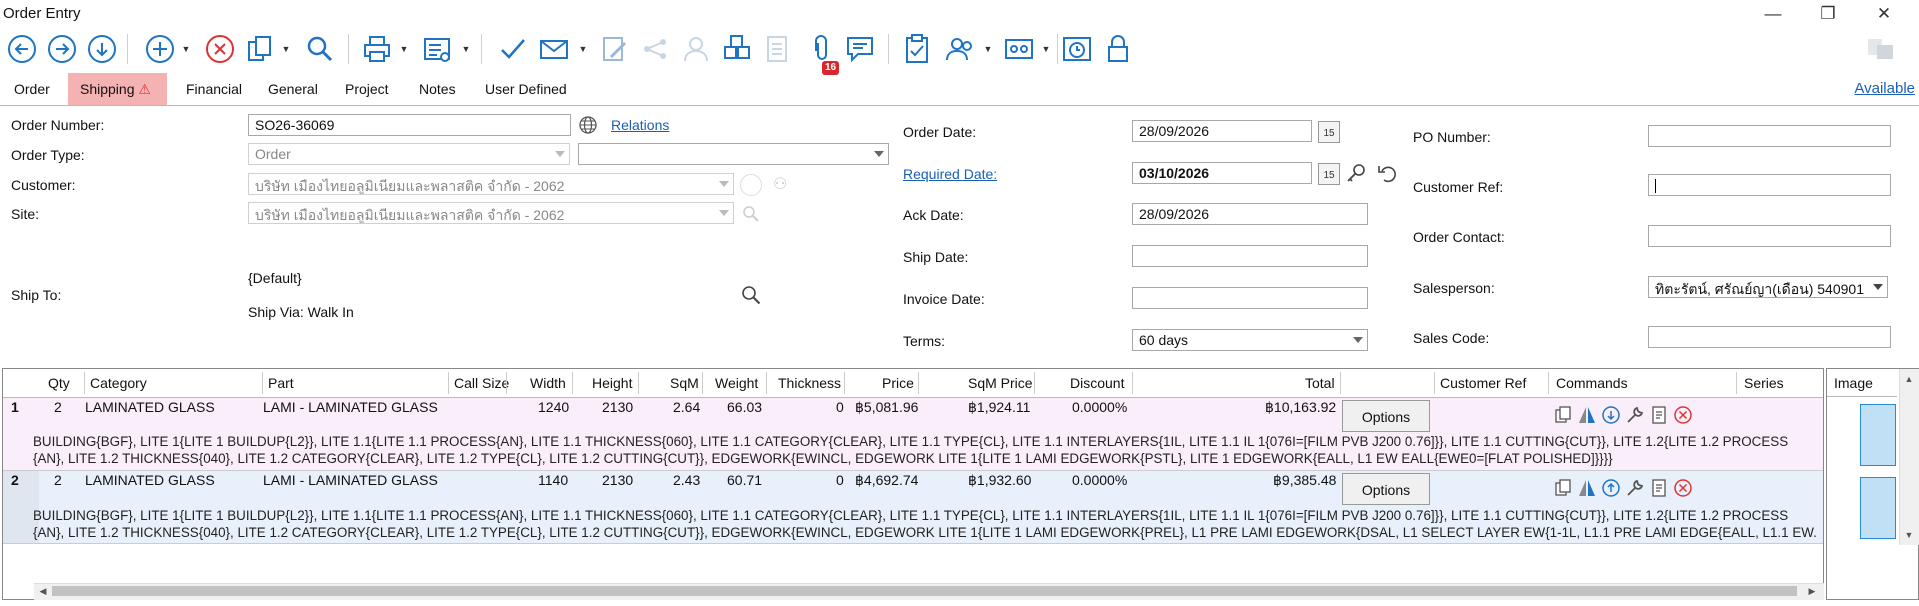 The image size is (1919, 606). Describe the element at coordinates (1768, 287) in the screenshot. I see `salesperson-select: ทิตะรัตน์, ศรัณย์ญา(เดือน) 540901` at that location.